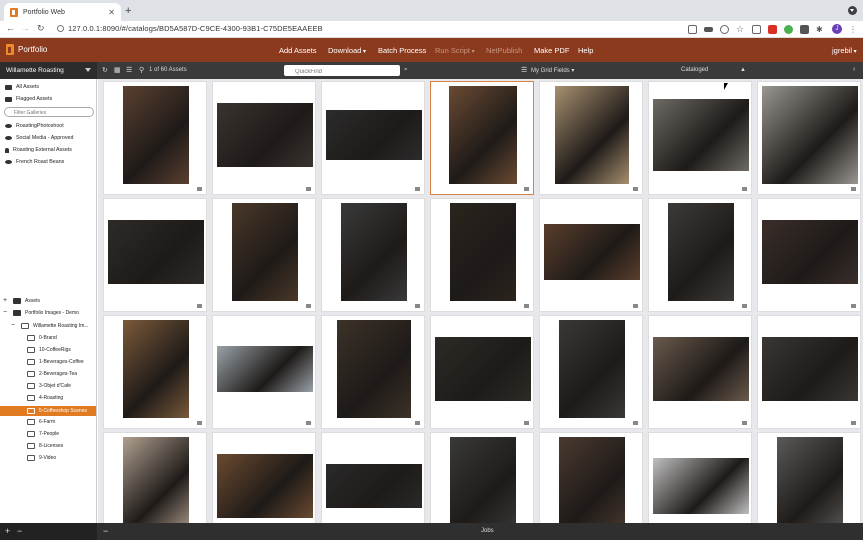  I want to click on zoom-icon, so click(724, 29).